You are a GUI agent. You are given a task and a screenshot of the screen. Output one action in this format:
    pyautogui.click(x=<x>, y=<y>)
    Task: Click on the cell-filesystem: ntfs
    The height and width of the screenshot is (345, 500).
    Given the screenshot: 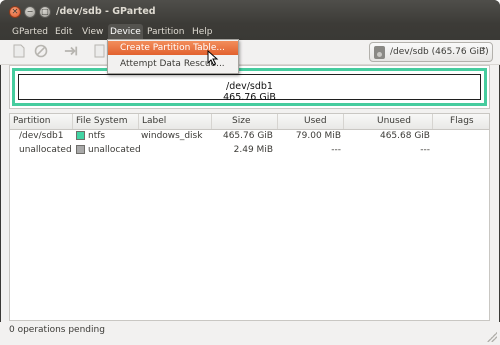 What is the action you would take?
    pyautogui.click(x=97, y=136)
    